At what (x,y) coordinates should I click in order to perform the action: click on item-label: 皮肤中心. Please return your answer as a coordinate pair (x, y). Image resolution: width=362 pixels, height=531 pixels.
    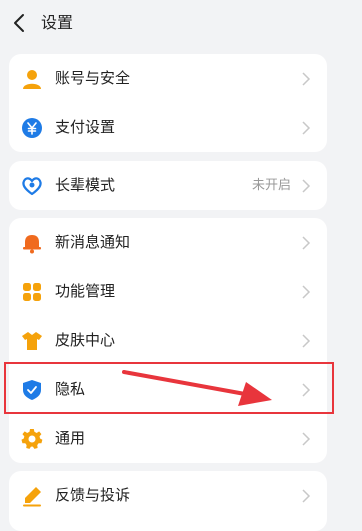
    Looking at the image, I should click on (85, 340).